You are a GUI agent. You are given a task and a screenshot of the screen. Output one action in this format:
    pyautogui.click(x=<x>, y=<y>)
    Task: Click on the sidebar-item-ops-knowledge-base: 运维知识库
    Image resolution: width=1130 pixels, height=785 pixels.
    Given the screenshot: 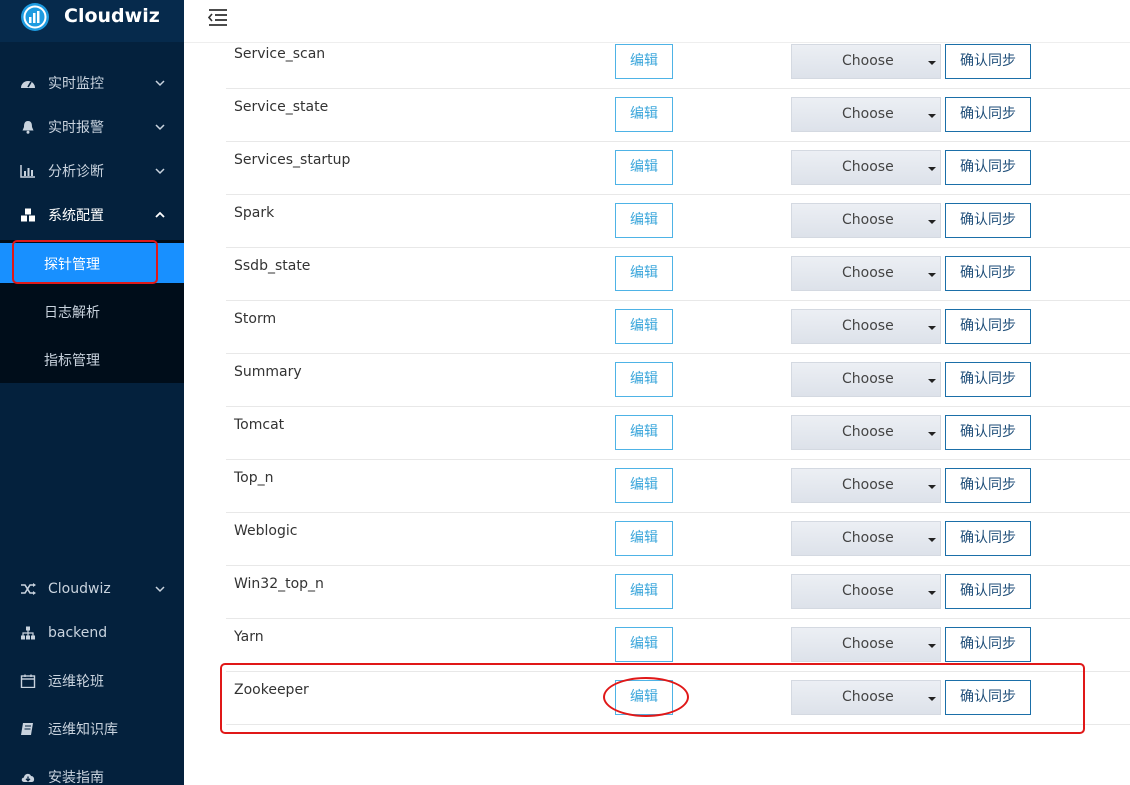 What is the action you would take?
    pyautogui.click(x=92, y=729)
    